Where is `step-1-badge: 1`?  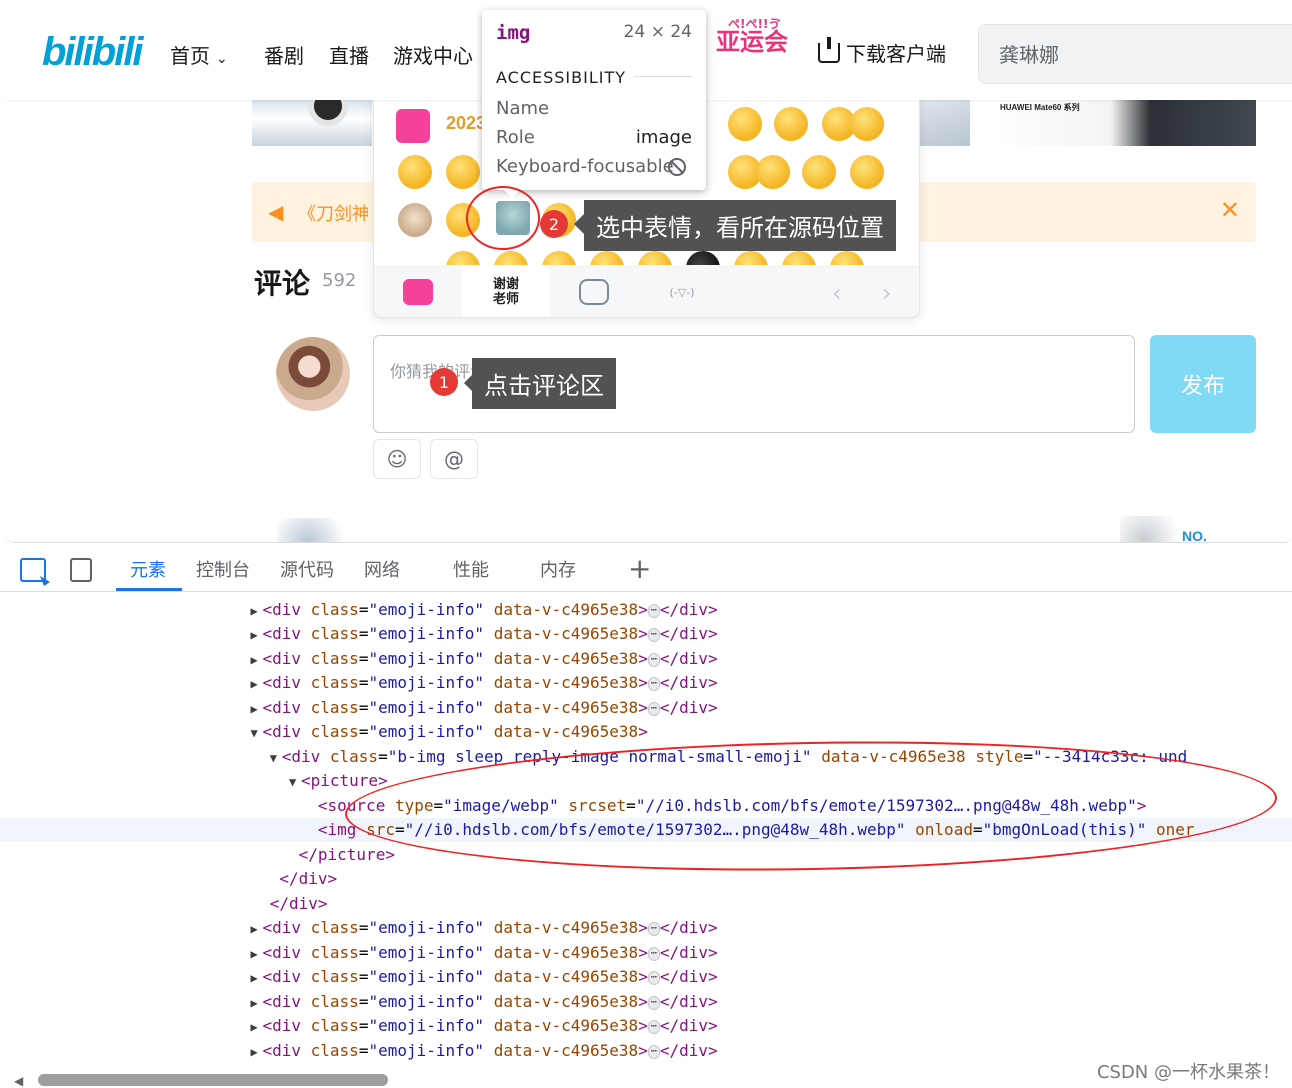 step-1-badge: 1 is located at coordinates (444, 382).